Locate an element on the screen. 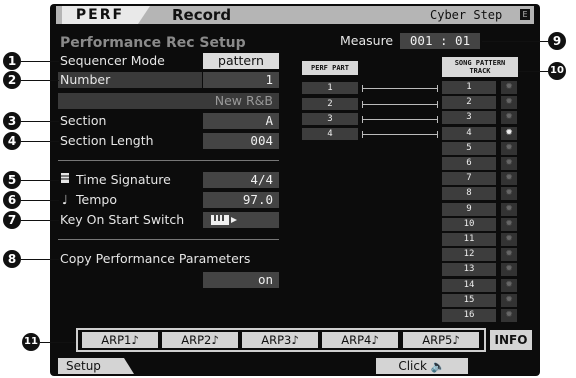 The width and height of the screenshot is (576, 378). track-number: 15 is located at coordinates (469, 300).